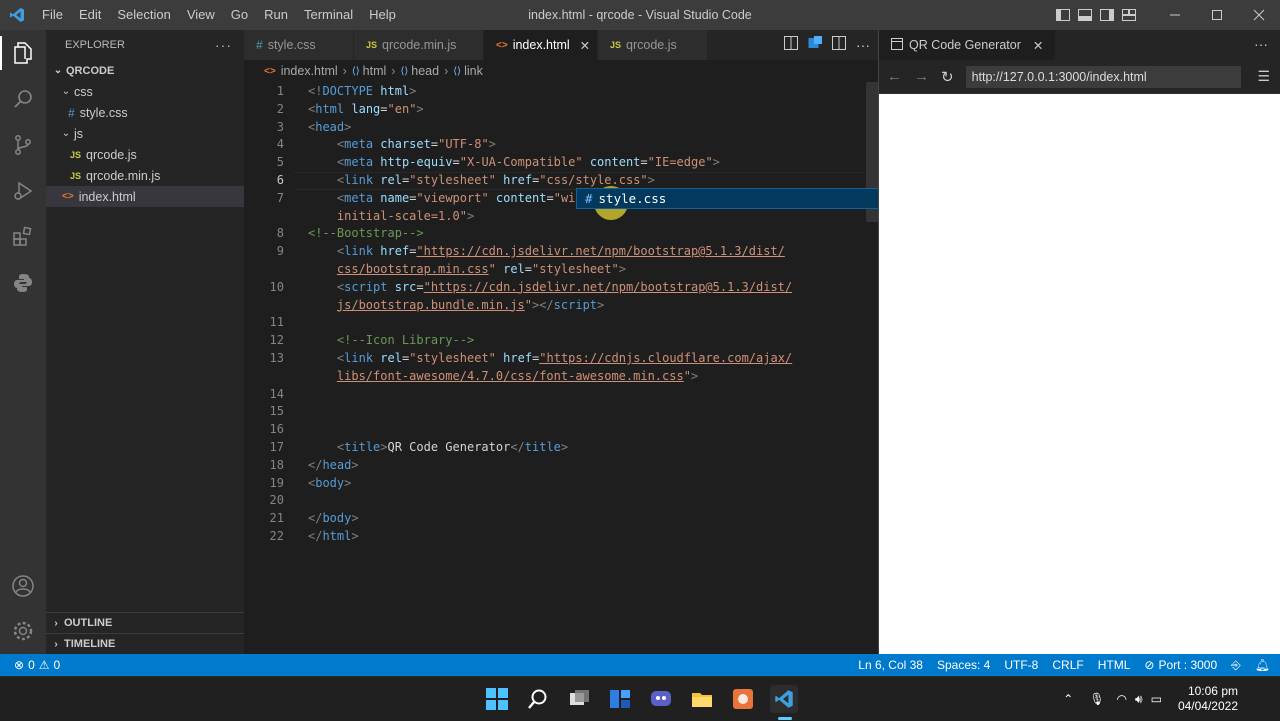 This screenshot has height=721, width=1280. Describe the element at coordinates (1261, 44) in the screenshot. I see `preview-more-icon: ···` at that location.